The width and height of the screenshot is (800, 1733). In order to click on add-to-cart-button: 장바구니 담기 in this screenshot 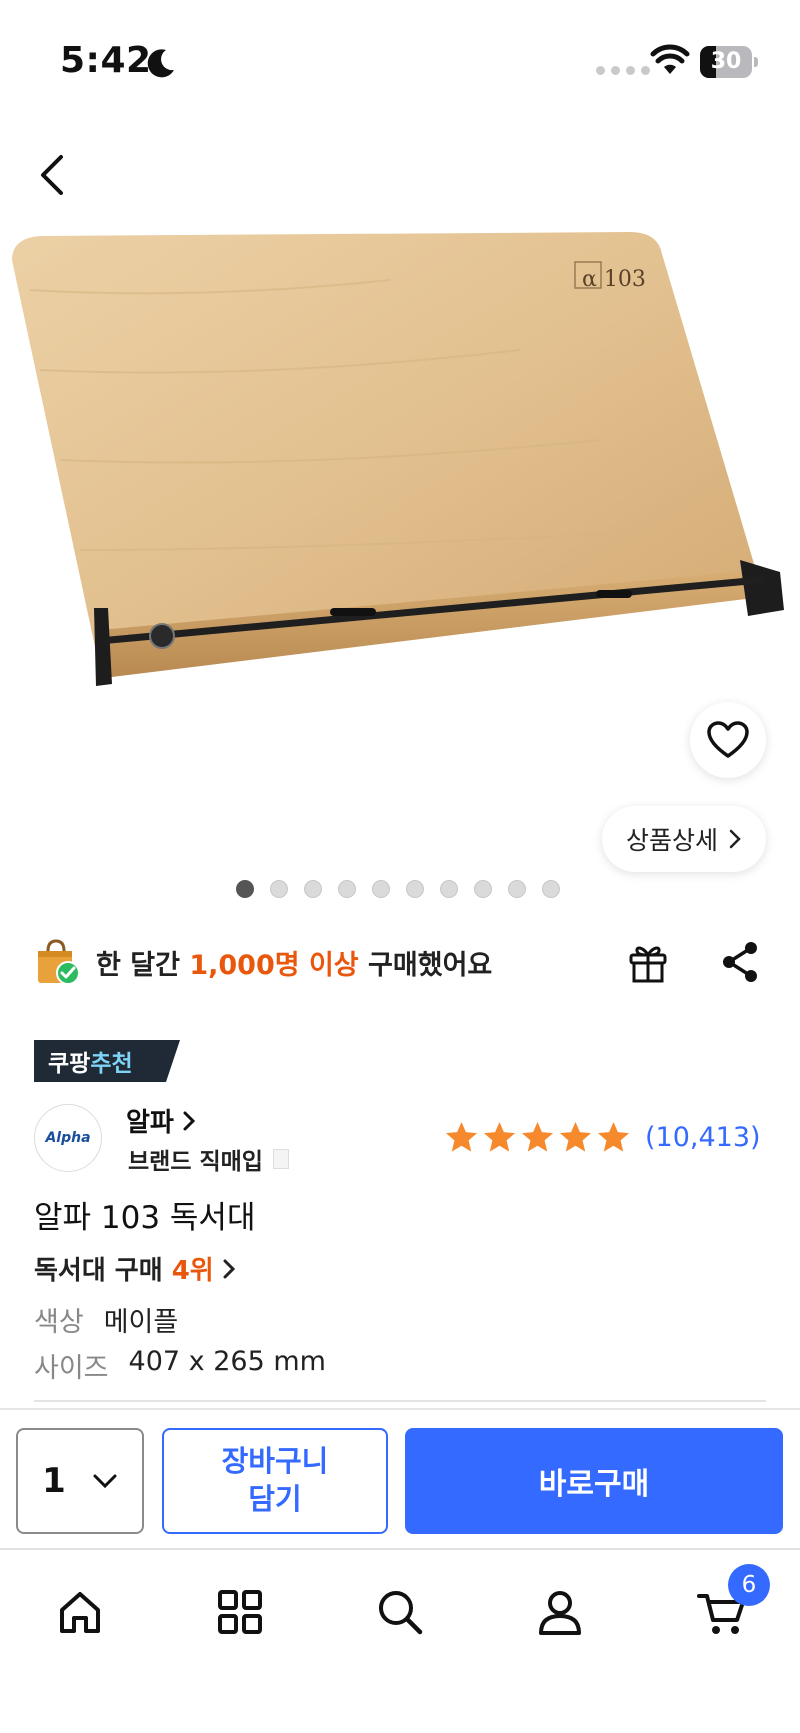, I will do `click(275, 1481)`.